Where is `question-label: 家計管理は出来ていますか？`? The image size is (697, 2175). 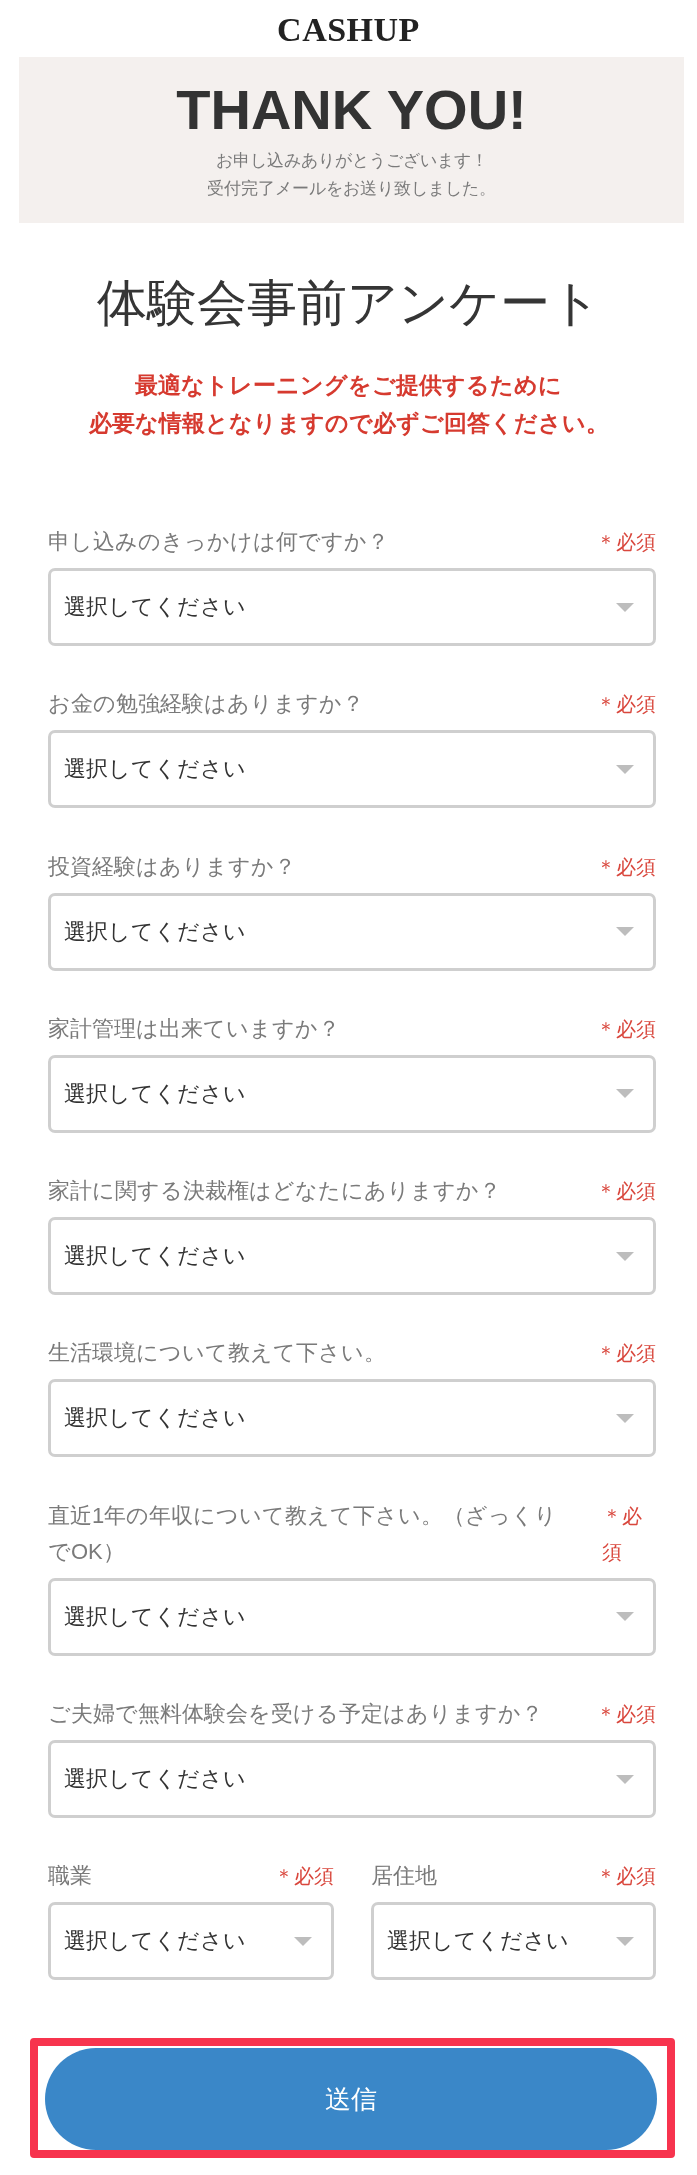 question-label: 家計管理は出来ていますか？ is located at coordinates (194, 1028).